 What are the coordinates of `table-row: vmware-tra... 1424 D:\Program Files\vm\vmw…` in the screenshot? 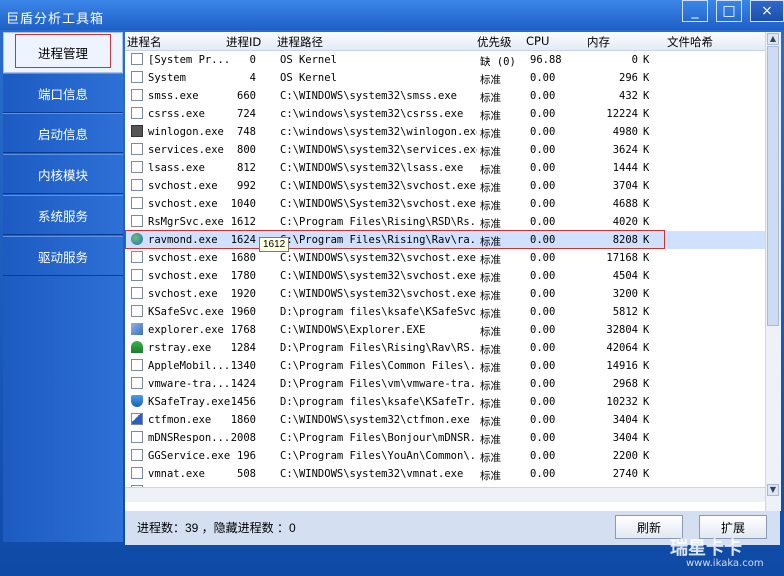 It's located at (445, 384).